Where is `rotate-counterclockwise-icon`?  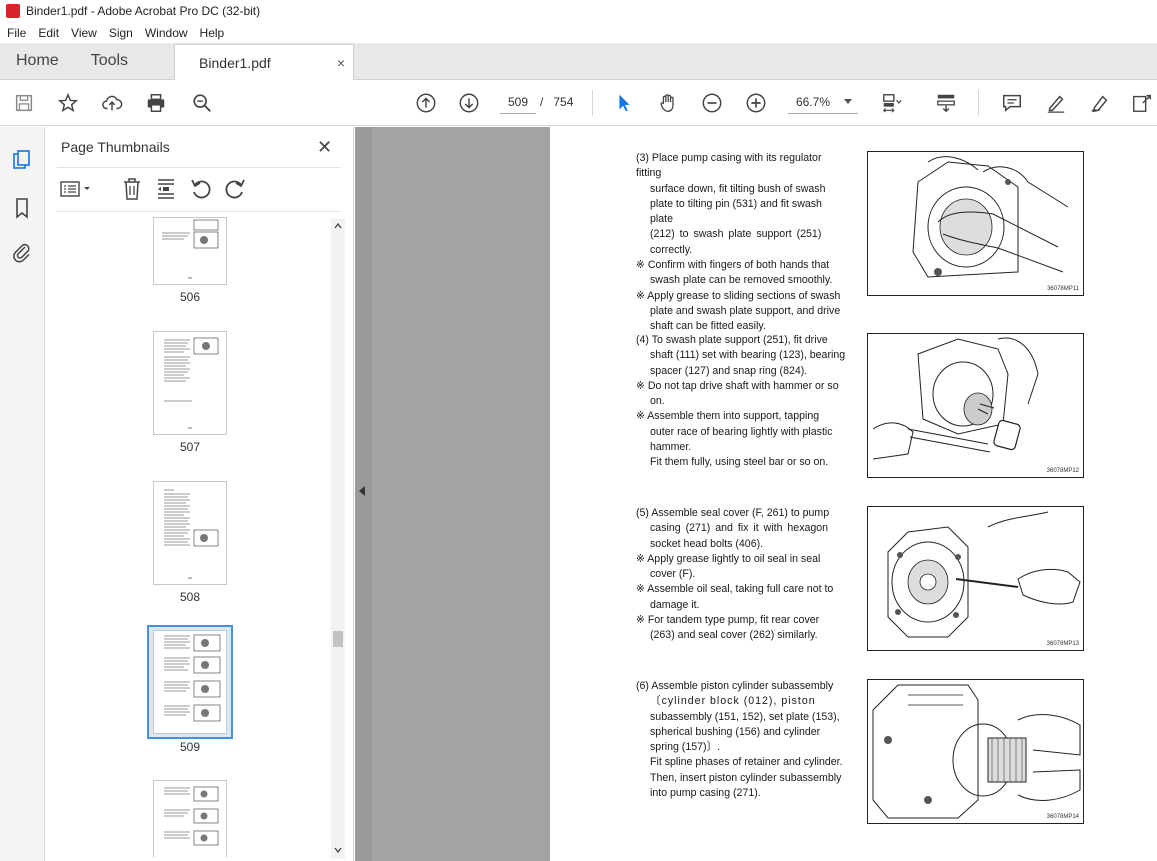 rotate-counterclockwise-icon is located at coordinates (201, 191).